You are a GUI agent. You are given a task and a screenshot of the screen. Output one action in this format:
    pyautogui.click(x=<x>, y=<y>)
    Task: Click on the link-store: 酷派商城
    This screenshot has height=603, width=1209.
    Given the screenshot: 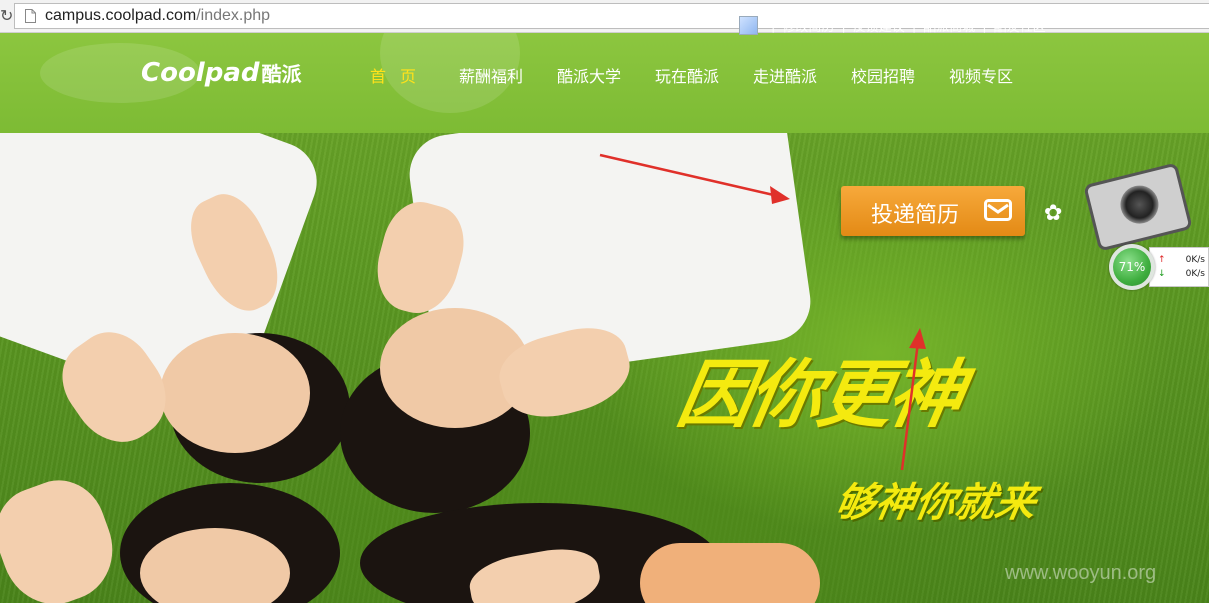 What is the action you would take?
    pyautogui.click(x=949, y=25)
    